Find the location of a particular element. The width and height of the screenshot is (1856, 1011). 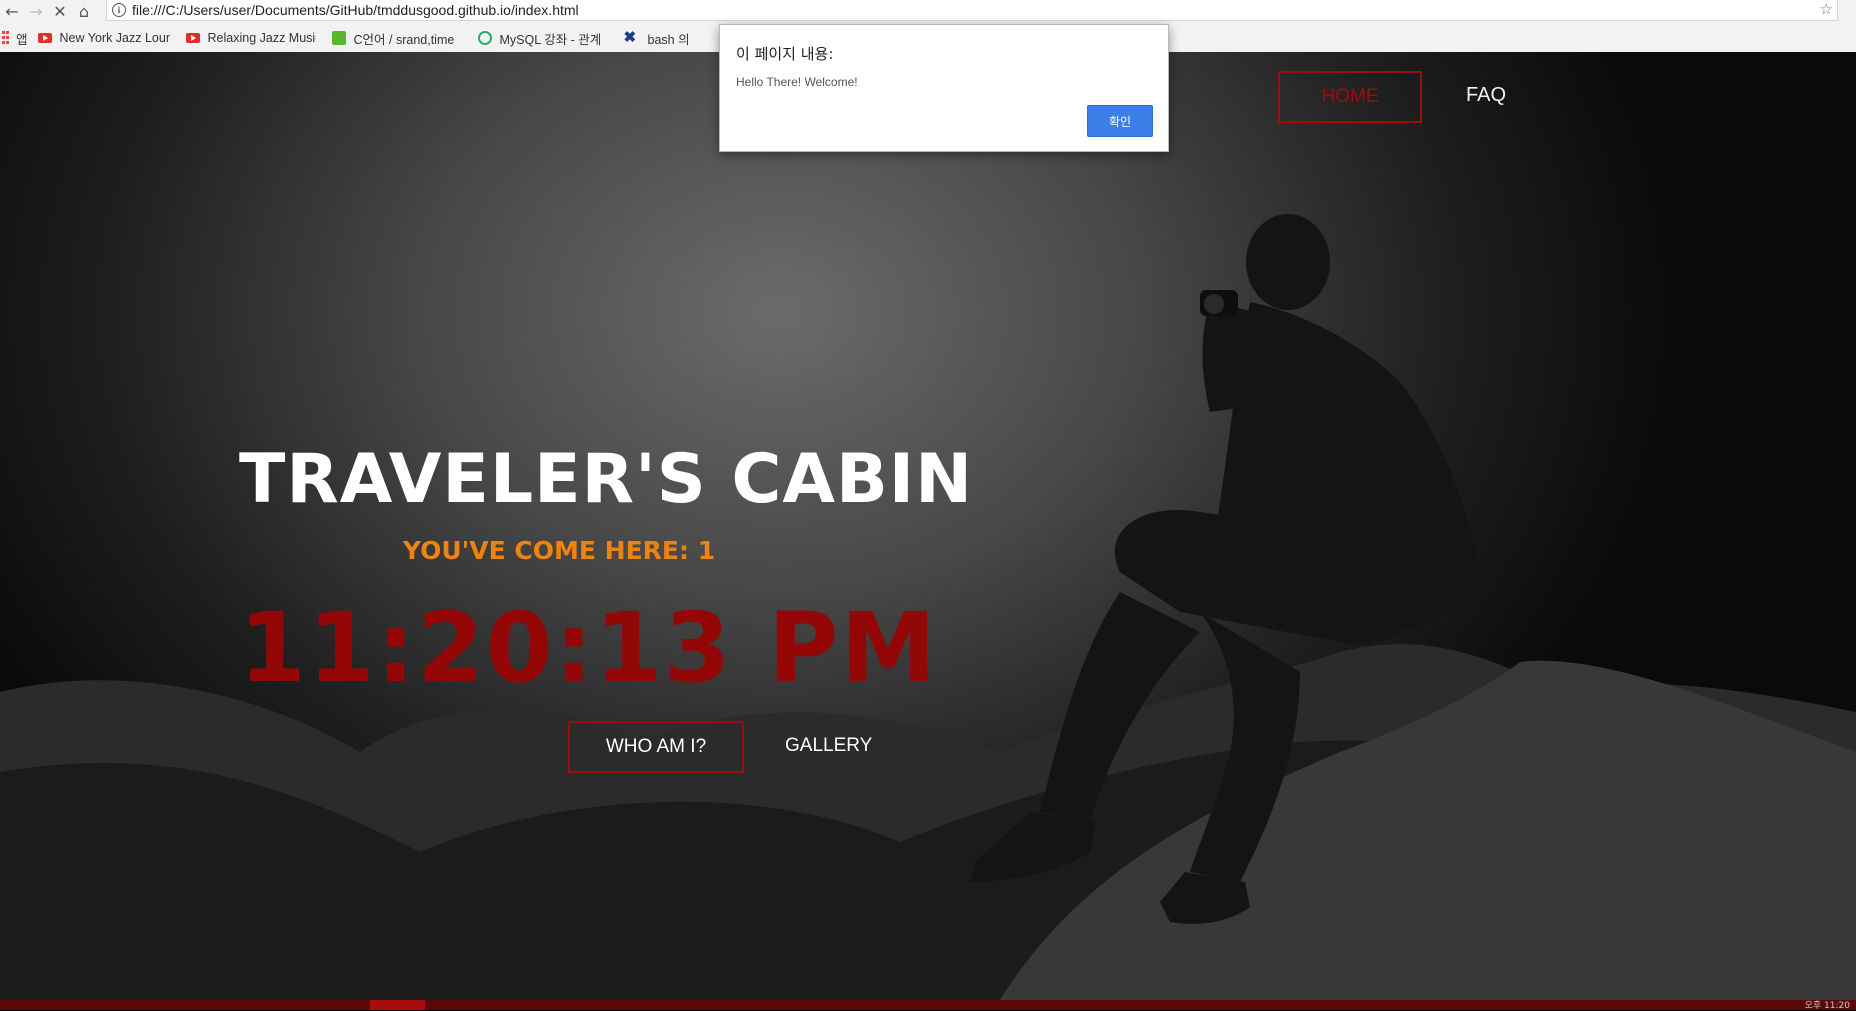

q-icon is located at coordinates (484, 38).